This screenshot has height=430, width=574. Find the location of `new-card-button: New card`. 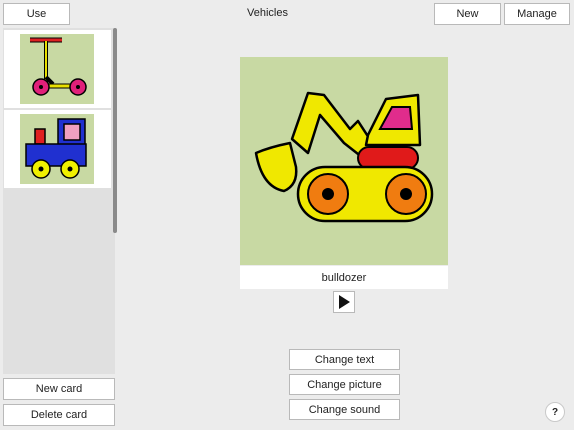

new-card-button: New card is located at coordinates (59, 389).